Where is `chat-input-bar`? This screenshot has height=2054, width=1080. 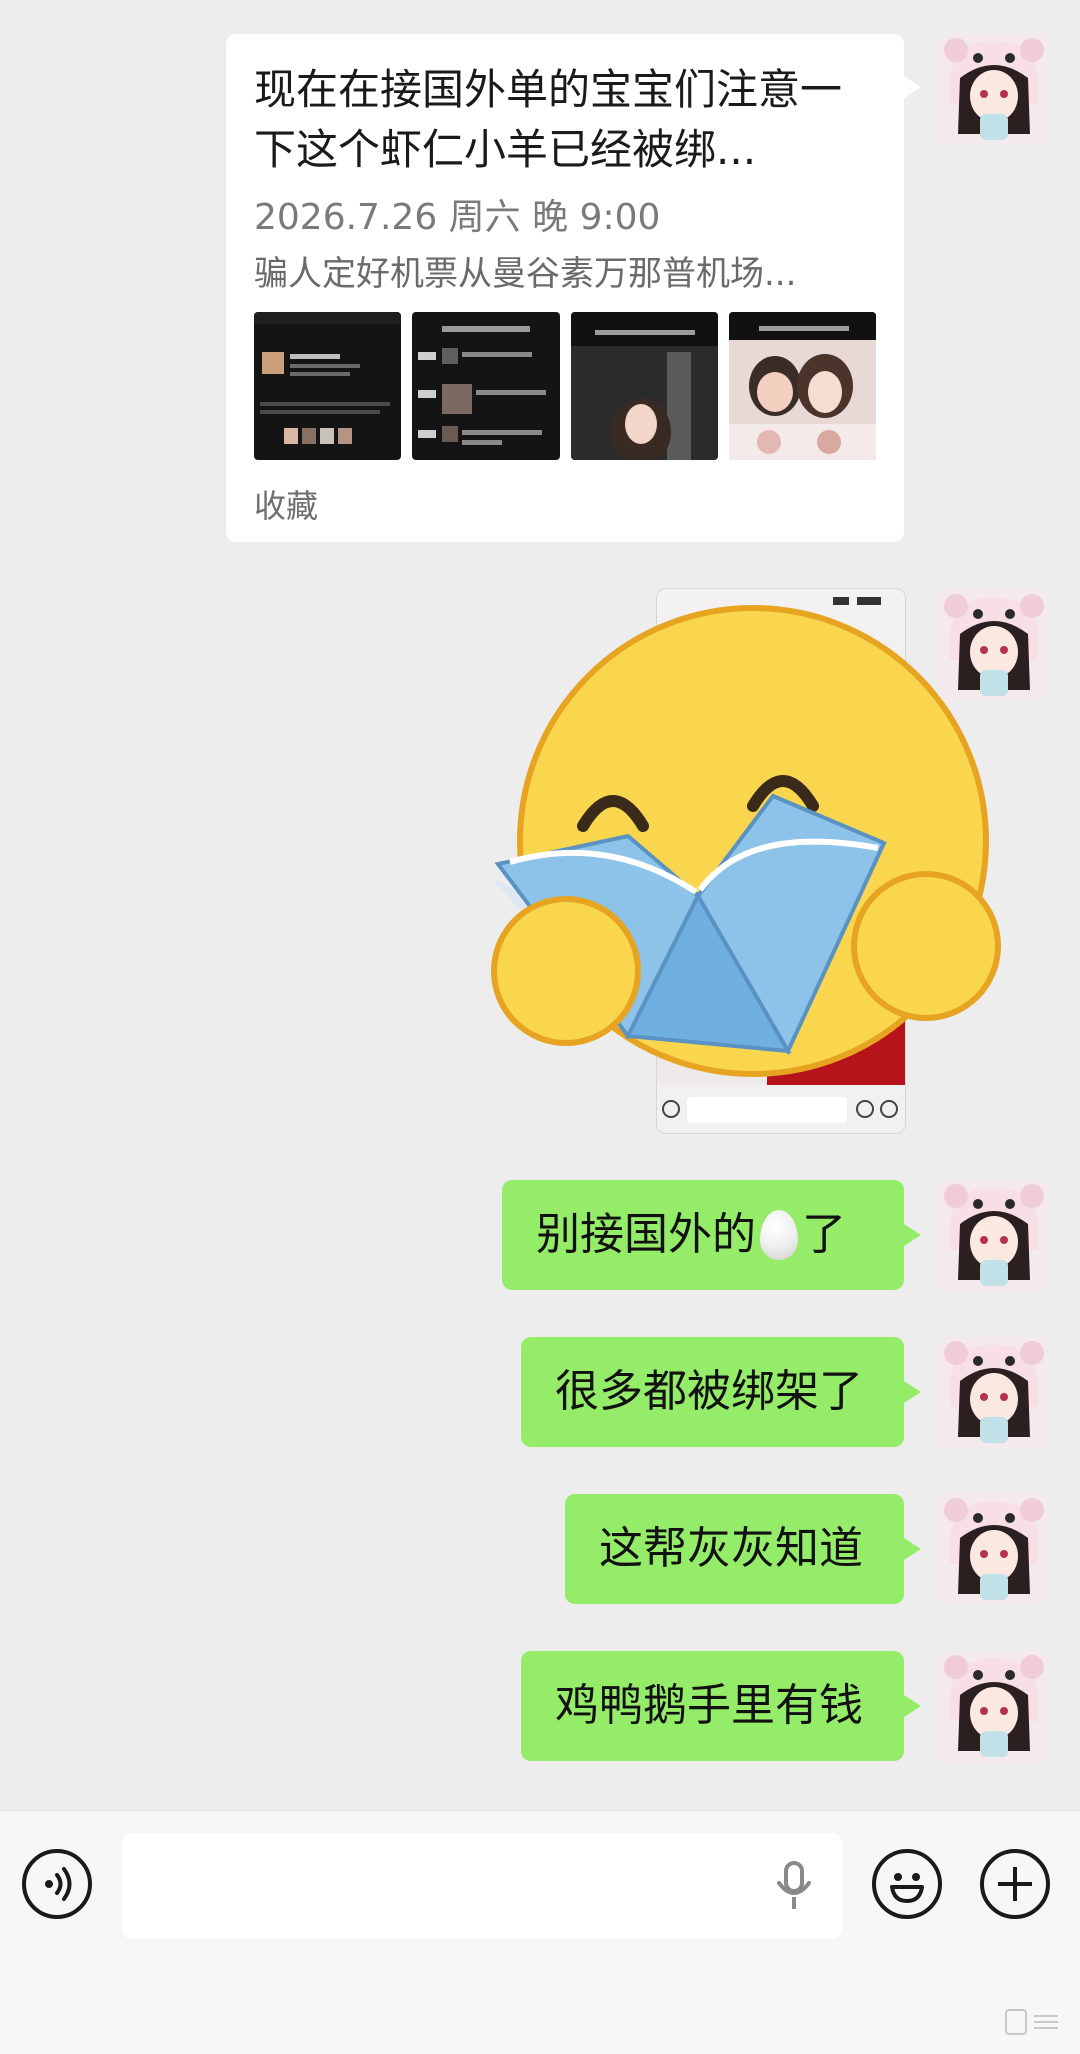
chat-input-bar is located at coordinates (540, 1932).